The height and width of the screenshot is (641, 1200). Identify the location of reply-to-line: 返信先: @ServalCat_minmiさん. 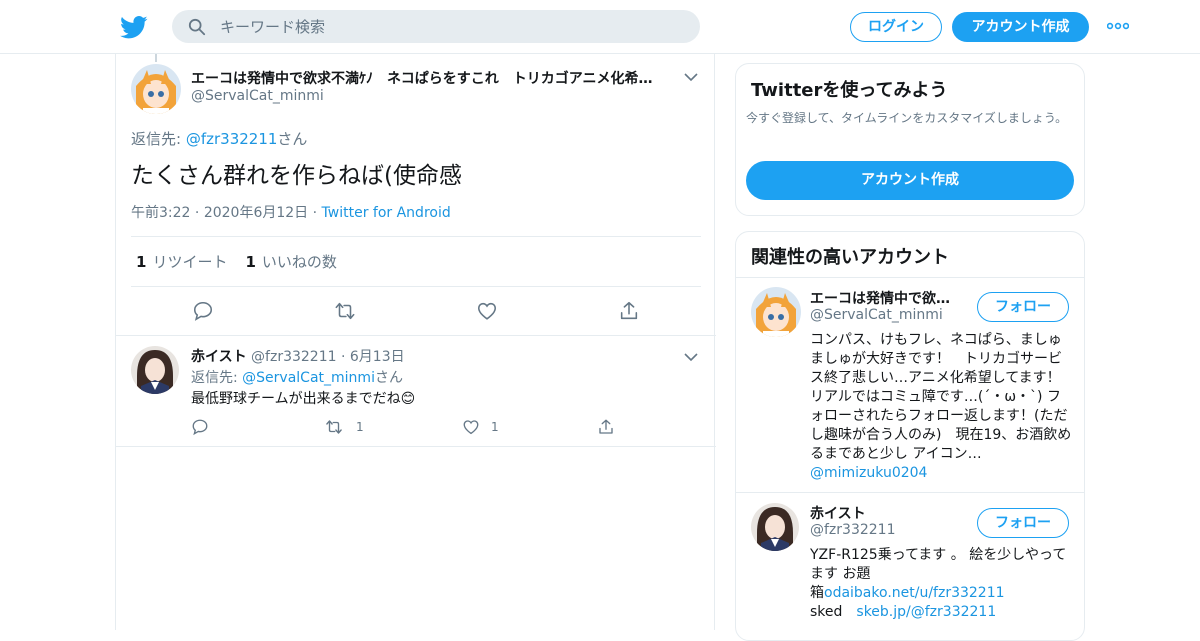
(297, 377).